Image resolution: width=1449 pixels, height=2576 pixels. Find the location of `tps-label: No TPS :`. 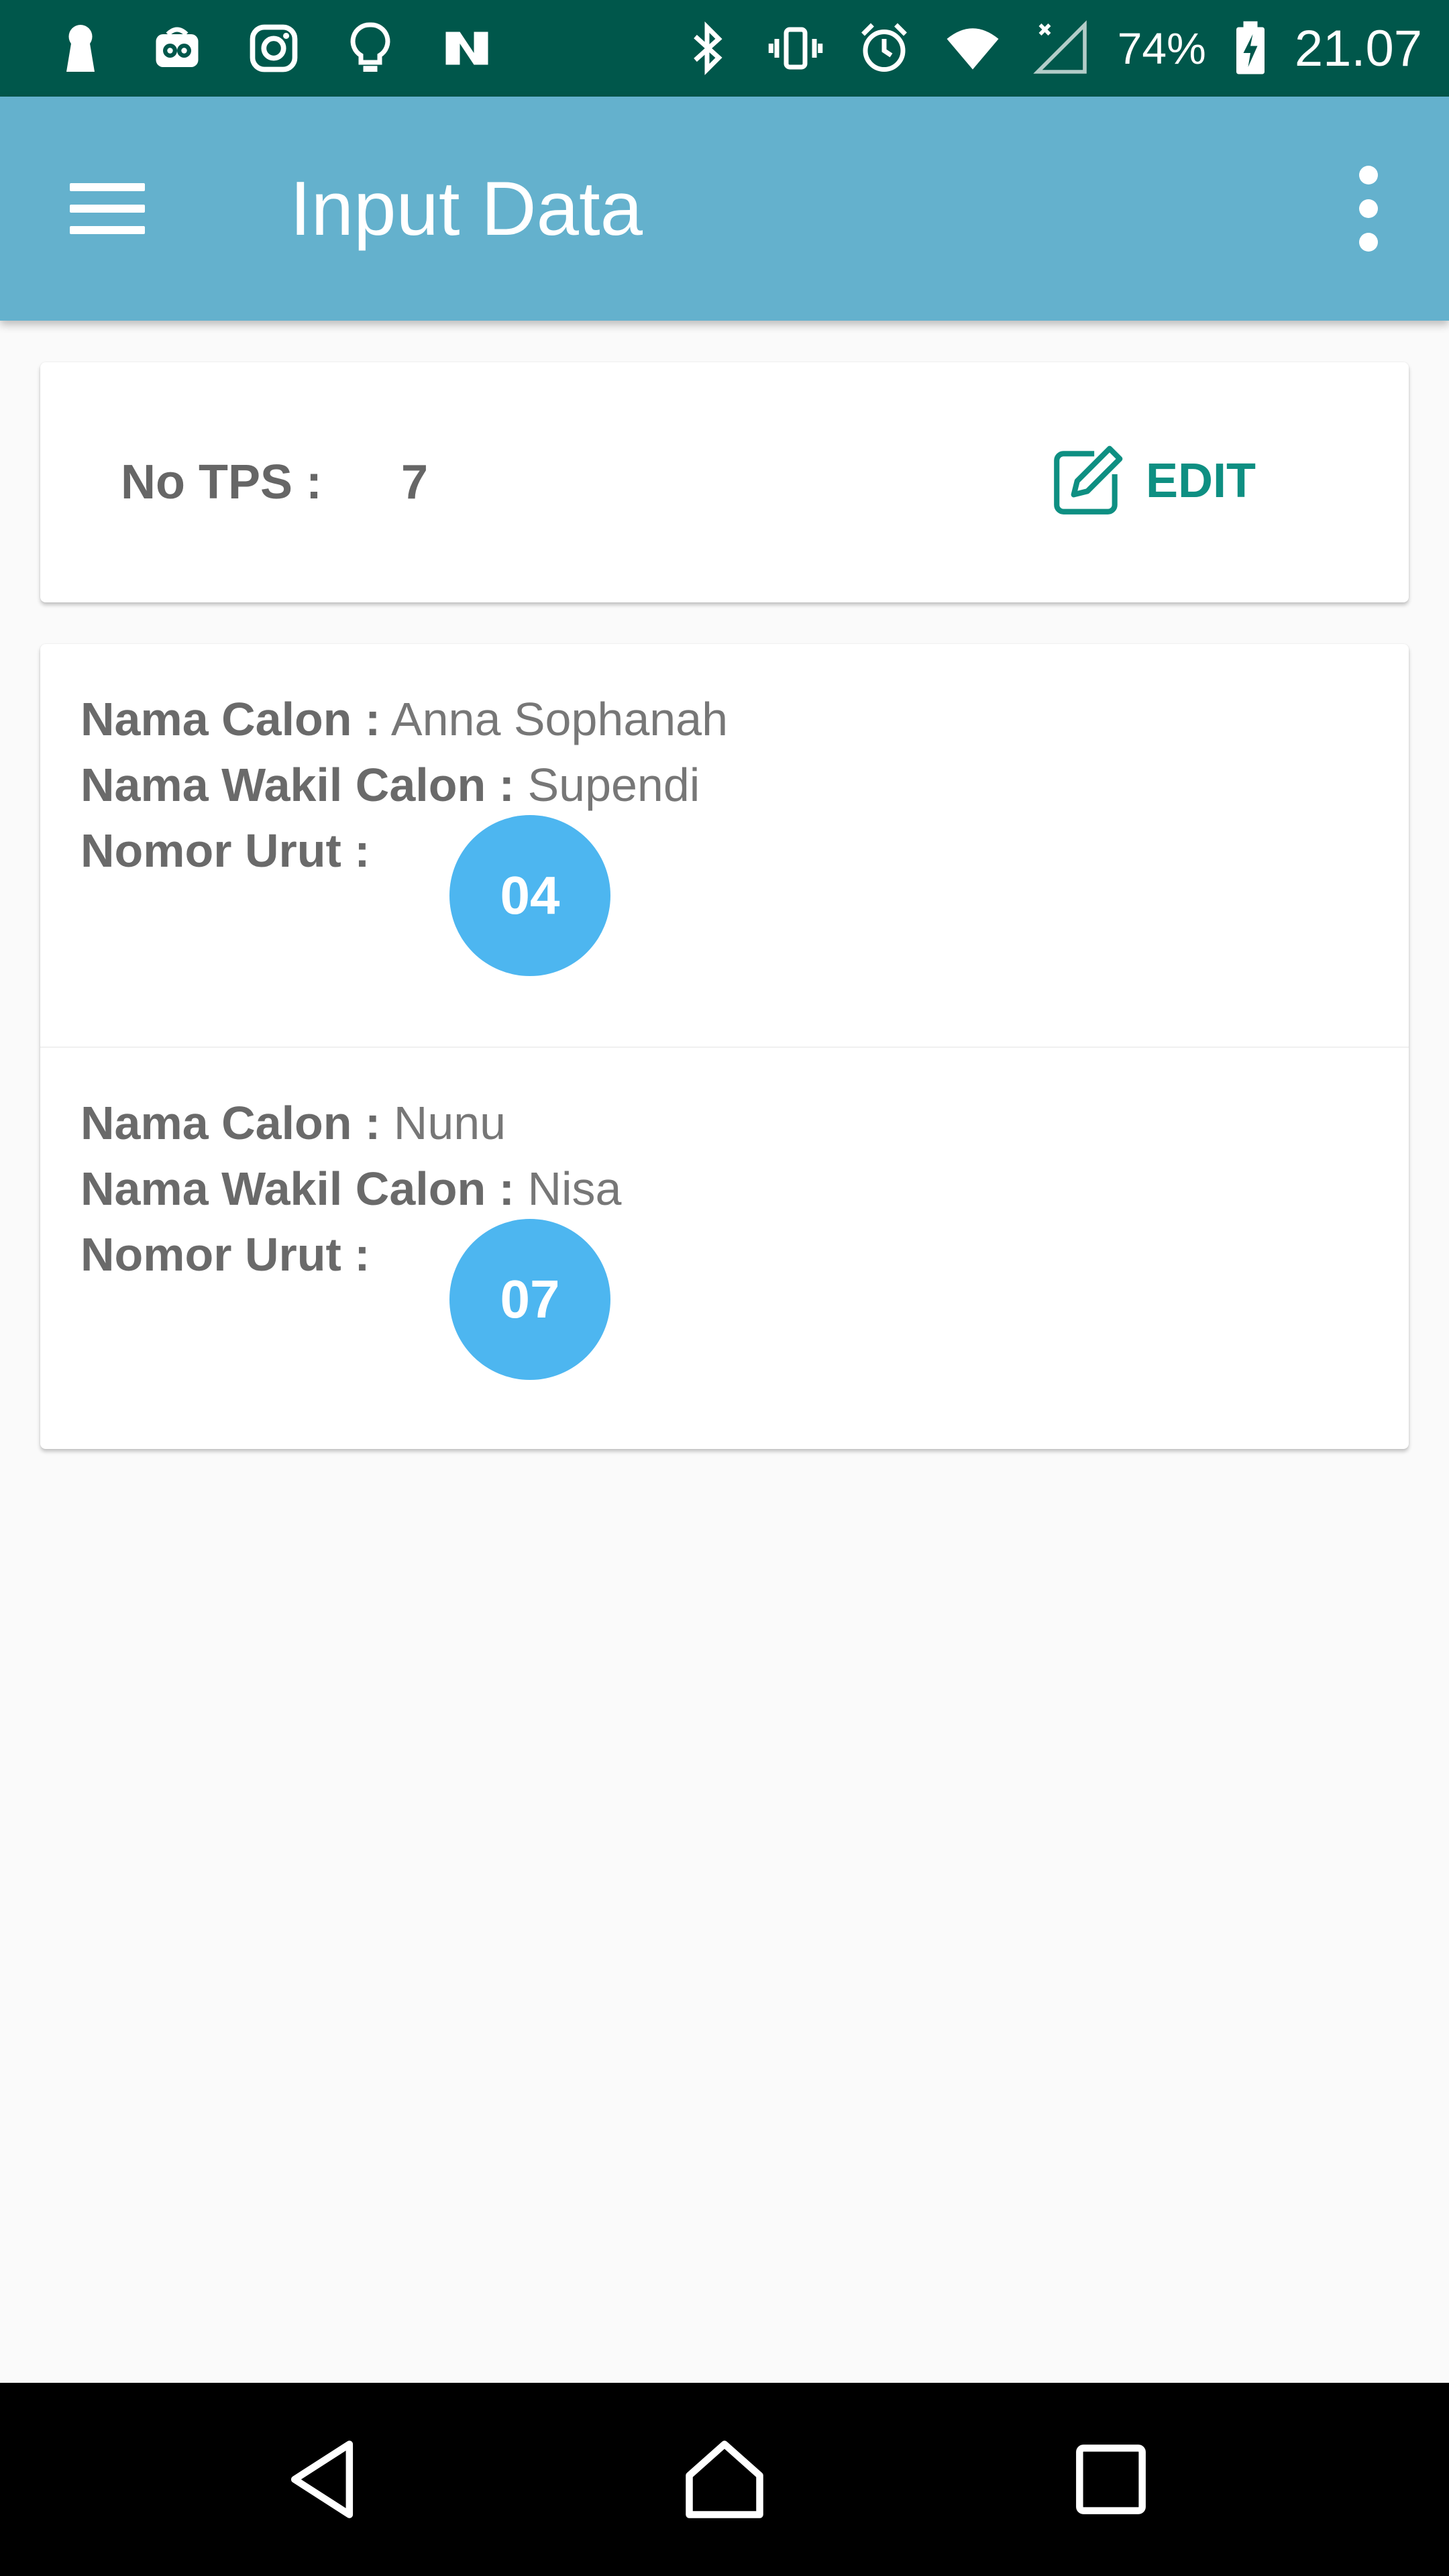

tps-label: No TPS : is located at coordinates (221, 482).